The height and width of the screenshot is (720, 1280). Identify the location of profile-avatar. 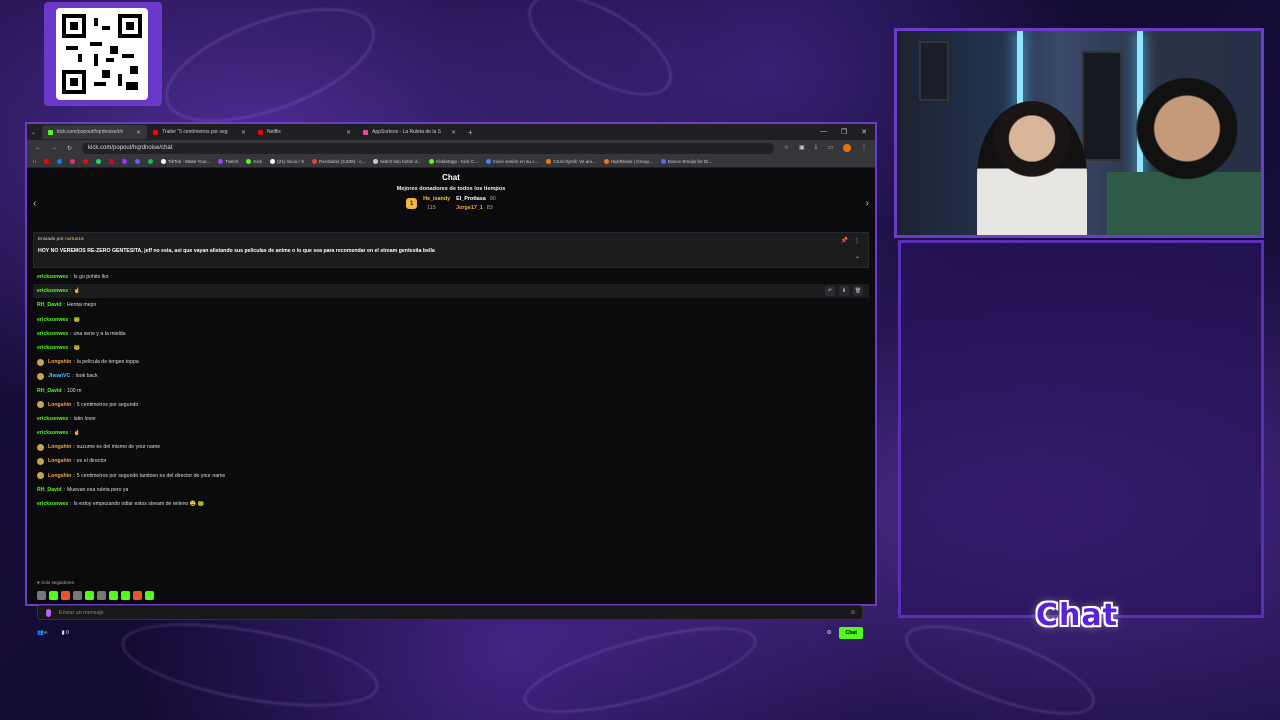
(847, 148).